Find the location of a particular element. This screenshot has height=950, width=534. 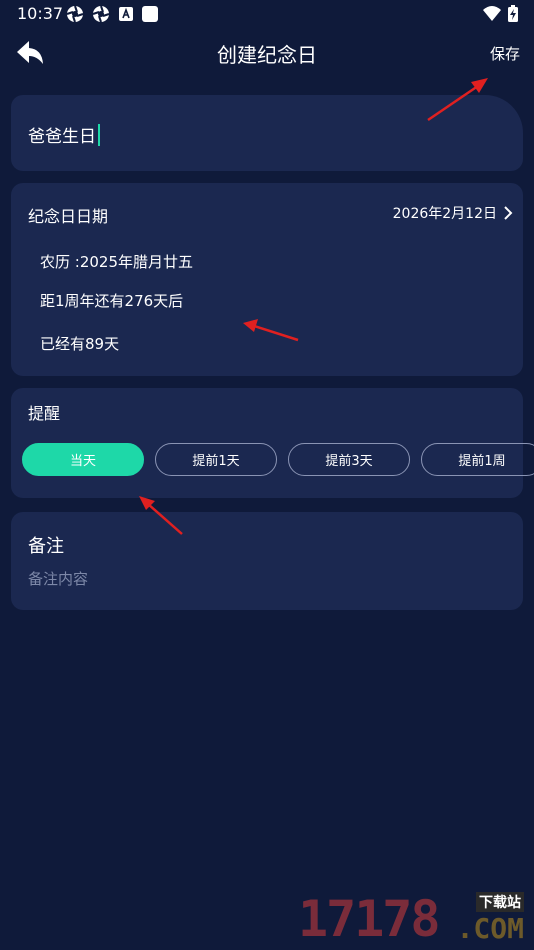

watermark-domain: .COM is located at coordinates (490, 928).